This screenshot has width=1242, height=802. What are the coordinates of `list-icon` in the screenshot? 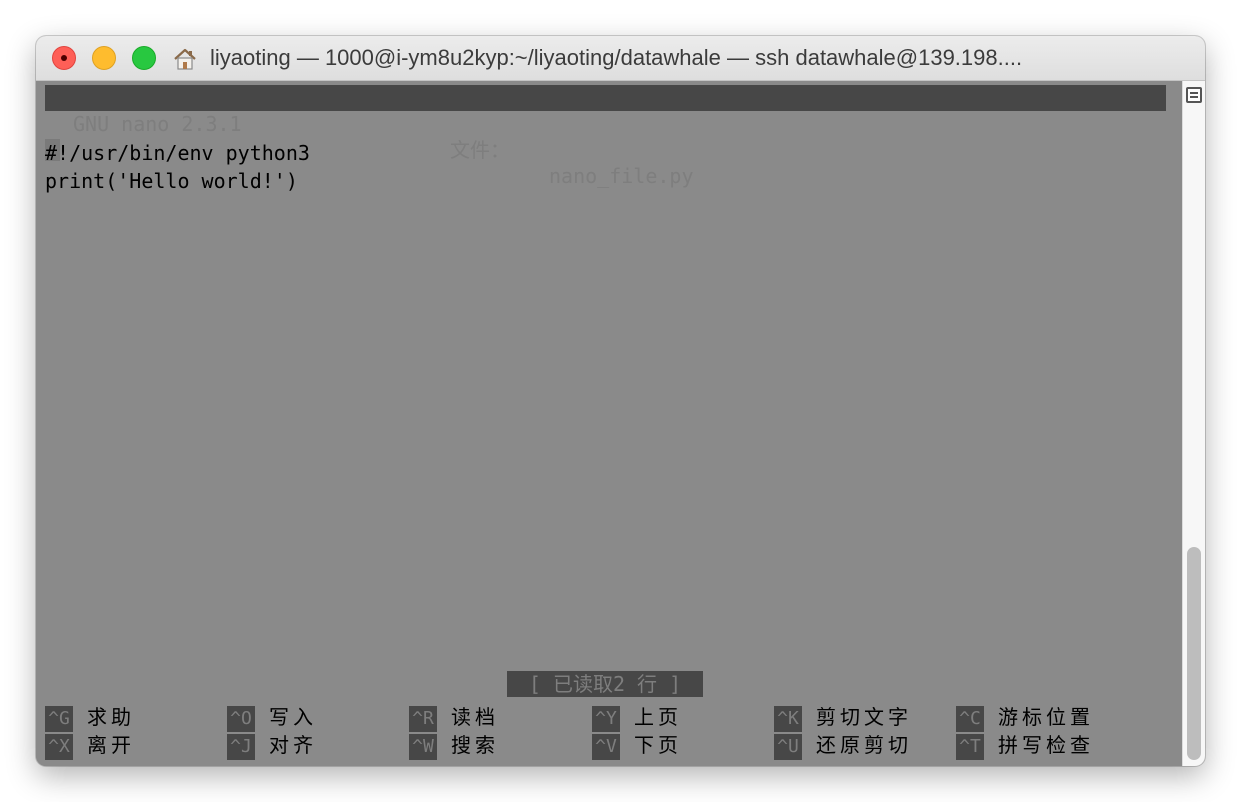 It's located at (1194, 95).